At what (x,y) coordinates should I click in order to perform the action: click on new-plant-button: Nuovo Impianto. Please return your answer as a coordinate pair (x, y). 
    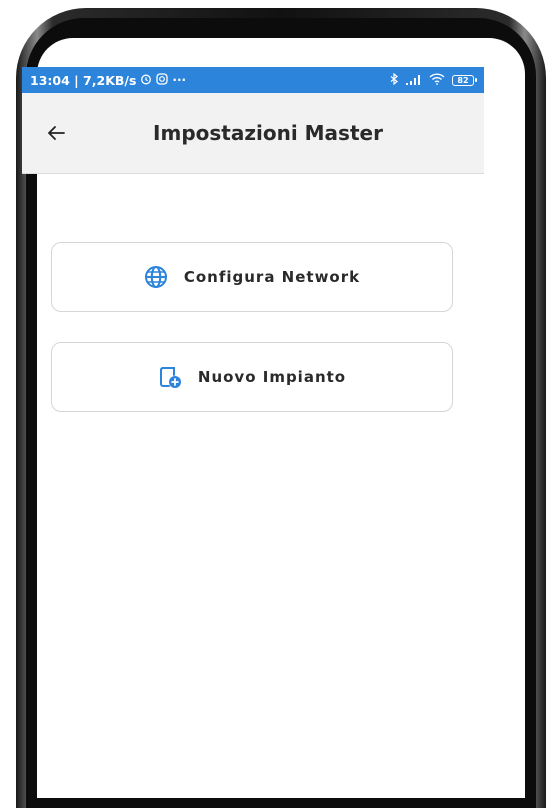
    Looking at the image, I should click on (252, 377).